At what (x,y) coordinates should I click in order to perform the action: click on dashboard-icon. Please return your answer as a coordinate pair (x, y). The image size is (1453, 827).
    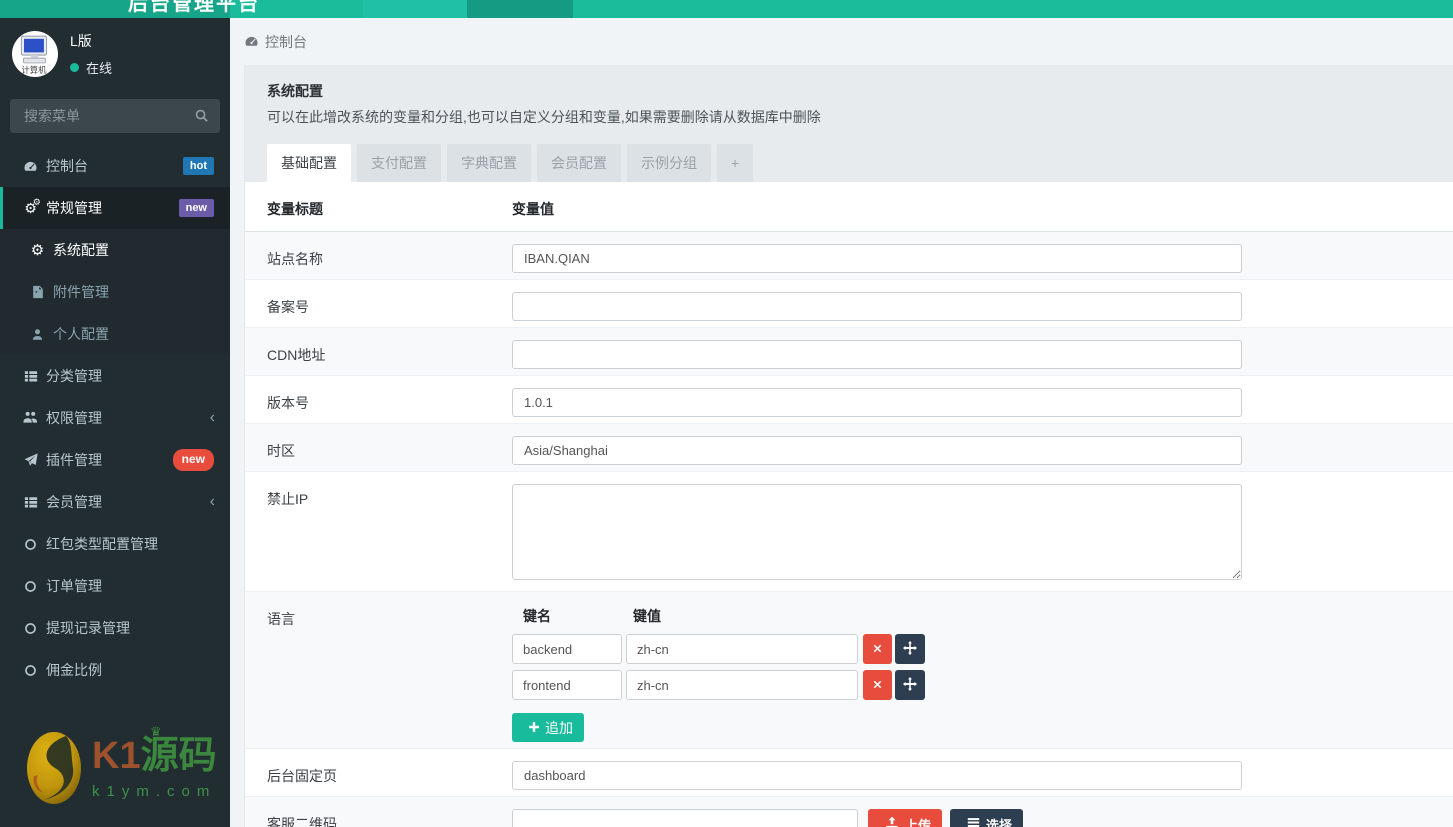
    Looking at the image, I should click on (251, 41).